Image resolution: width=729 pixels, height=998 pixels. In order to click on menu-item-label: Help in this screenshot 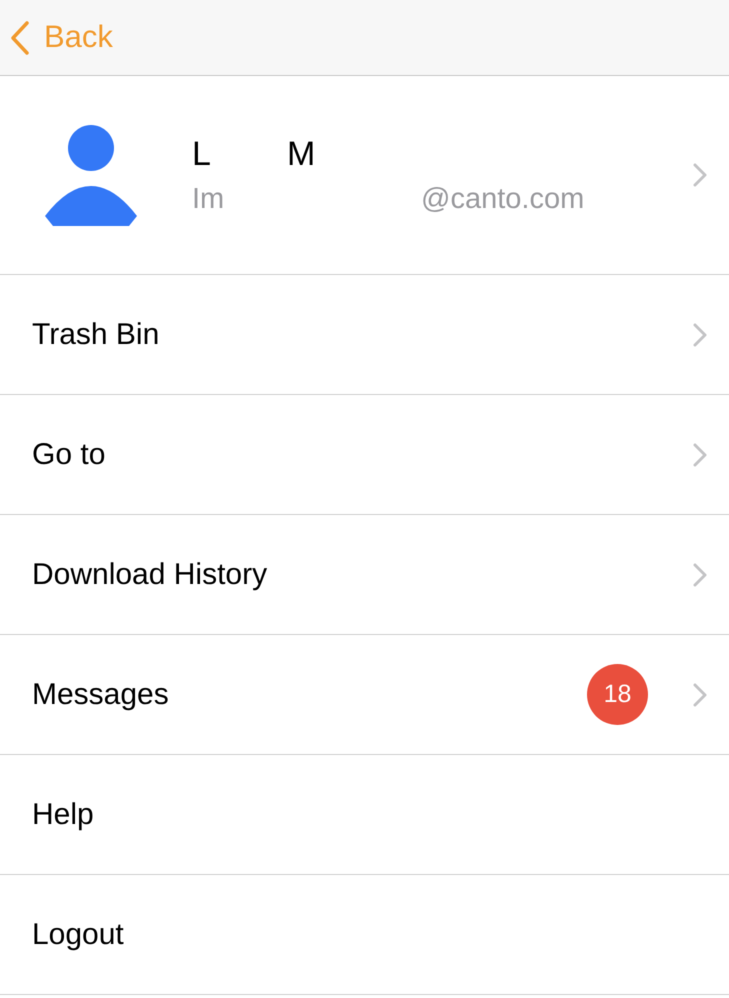, I will do `click(63, 815)`.